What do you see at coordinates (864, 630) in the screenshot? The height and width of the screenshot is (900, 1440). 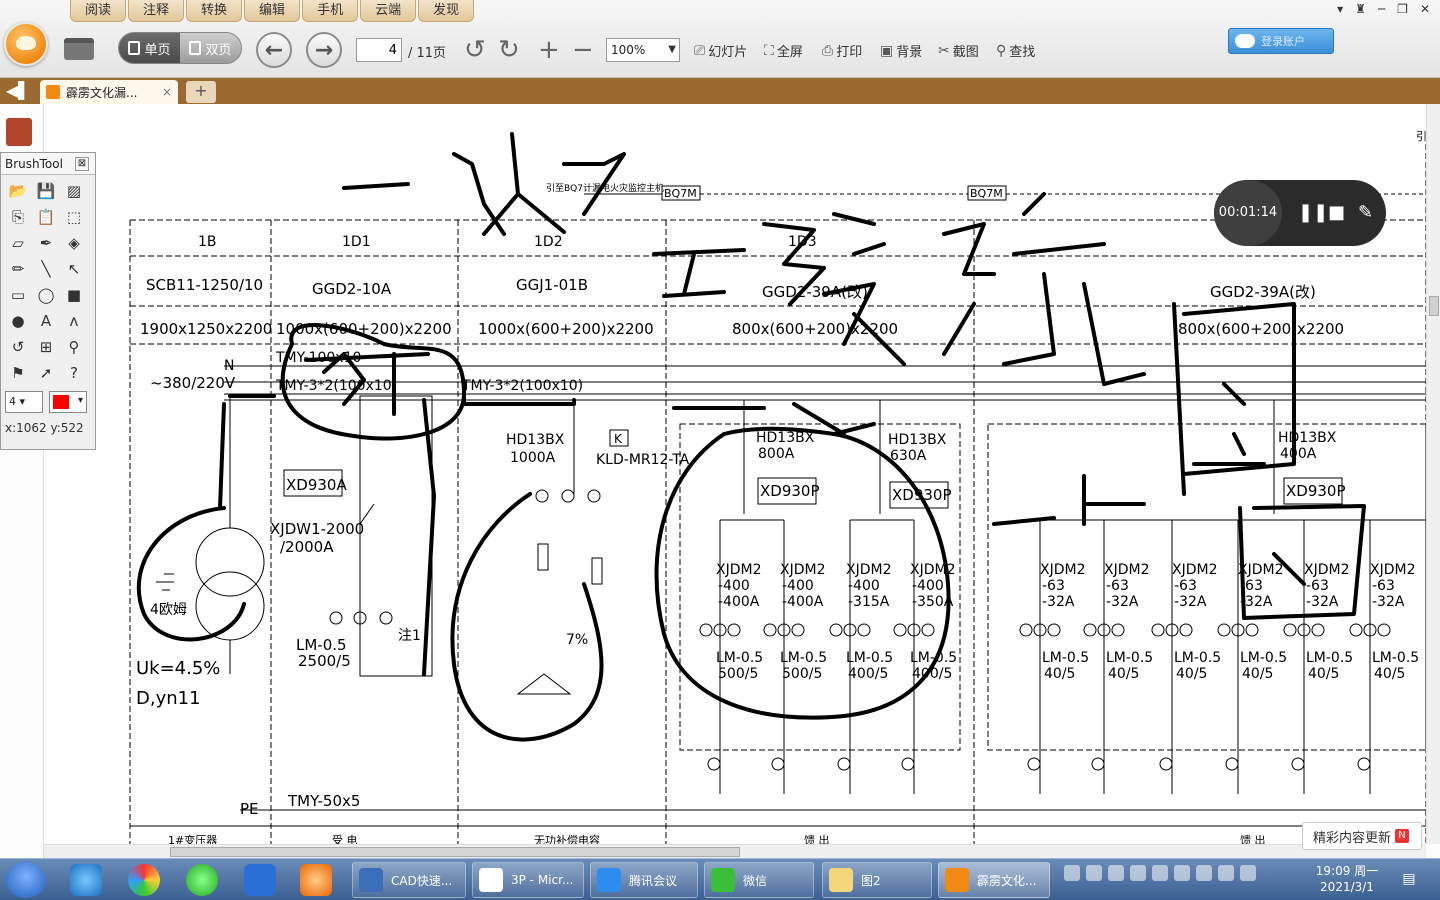 I see `ct-symbol` at bounding box center [864, 630].